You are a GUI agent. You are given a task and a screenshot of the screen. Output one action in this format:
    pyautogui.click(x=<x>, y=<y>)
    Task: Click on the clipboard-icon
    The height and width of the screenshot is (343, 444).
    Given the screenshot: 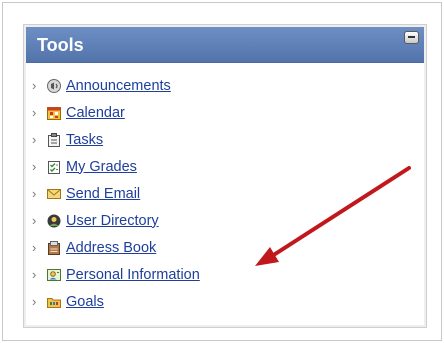 What is the action you would take?
    pyautogui.click(x=54, y=140)
    